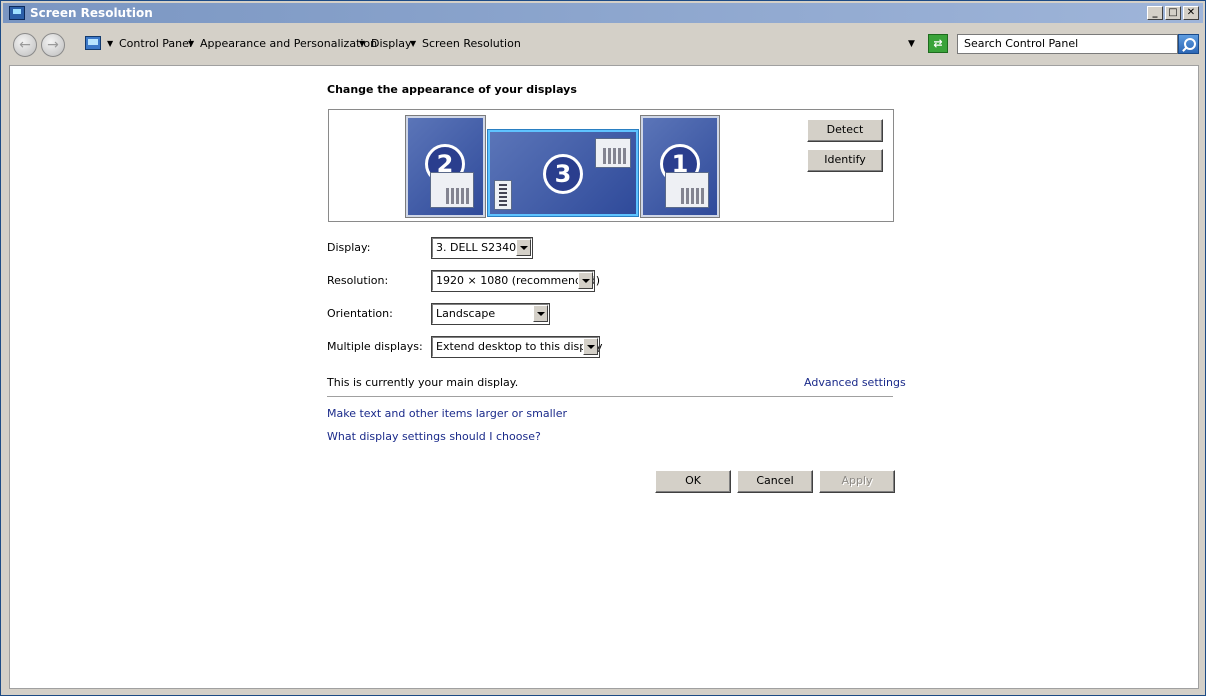 The width and height of the screenshot is (1206, 696). Describe the element at coordinates (360, 313) in the screenshot. I see `orientation-label: Orientation:` at that location.